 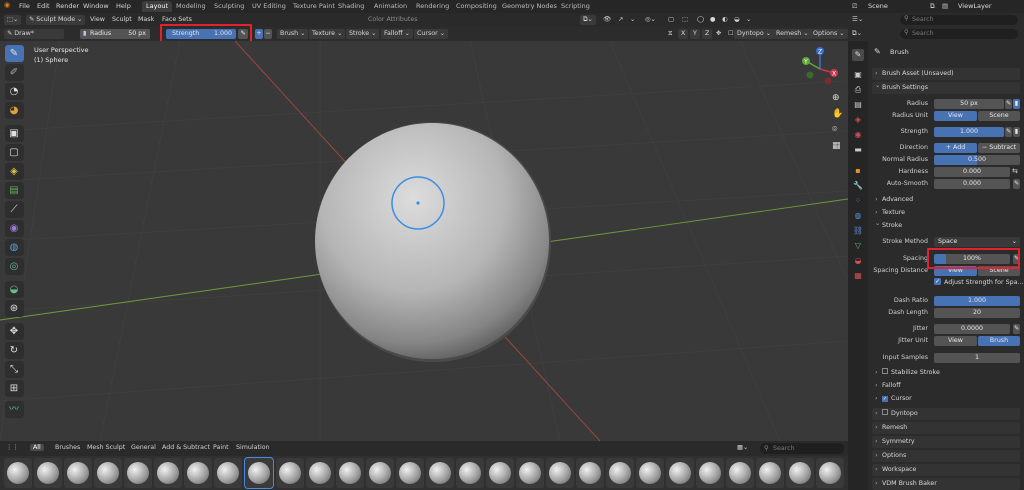 I want to click on cursor-checkbox: ✓, so click(x=885, y=399).